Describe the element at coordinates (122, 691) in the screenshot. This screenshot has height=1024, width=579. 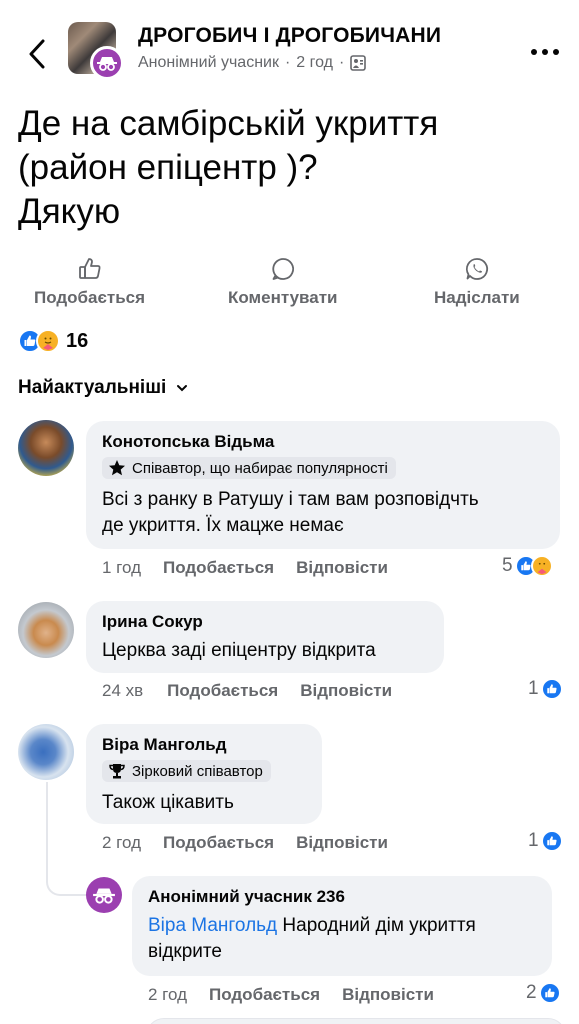
I see `comment-time: 24 хв` at that location.